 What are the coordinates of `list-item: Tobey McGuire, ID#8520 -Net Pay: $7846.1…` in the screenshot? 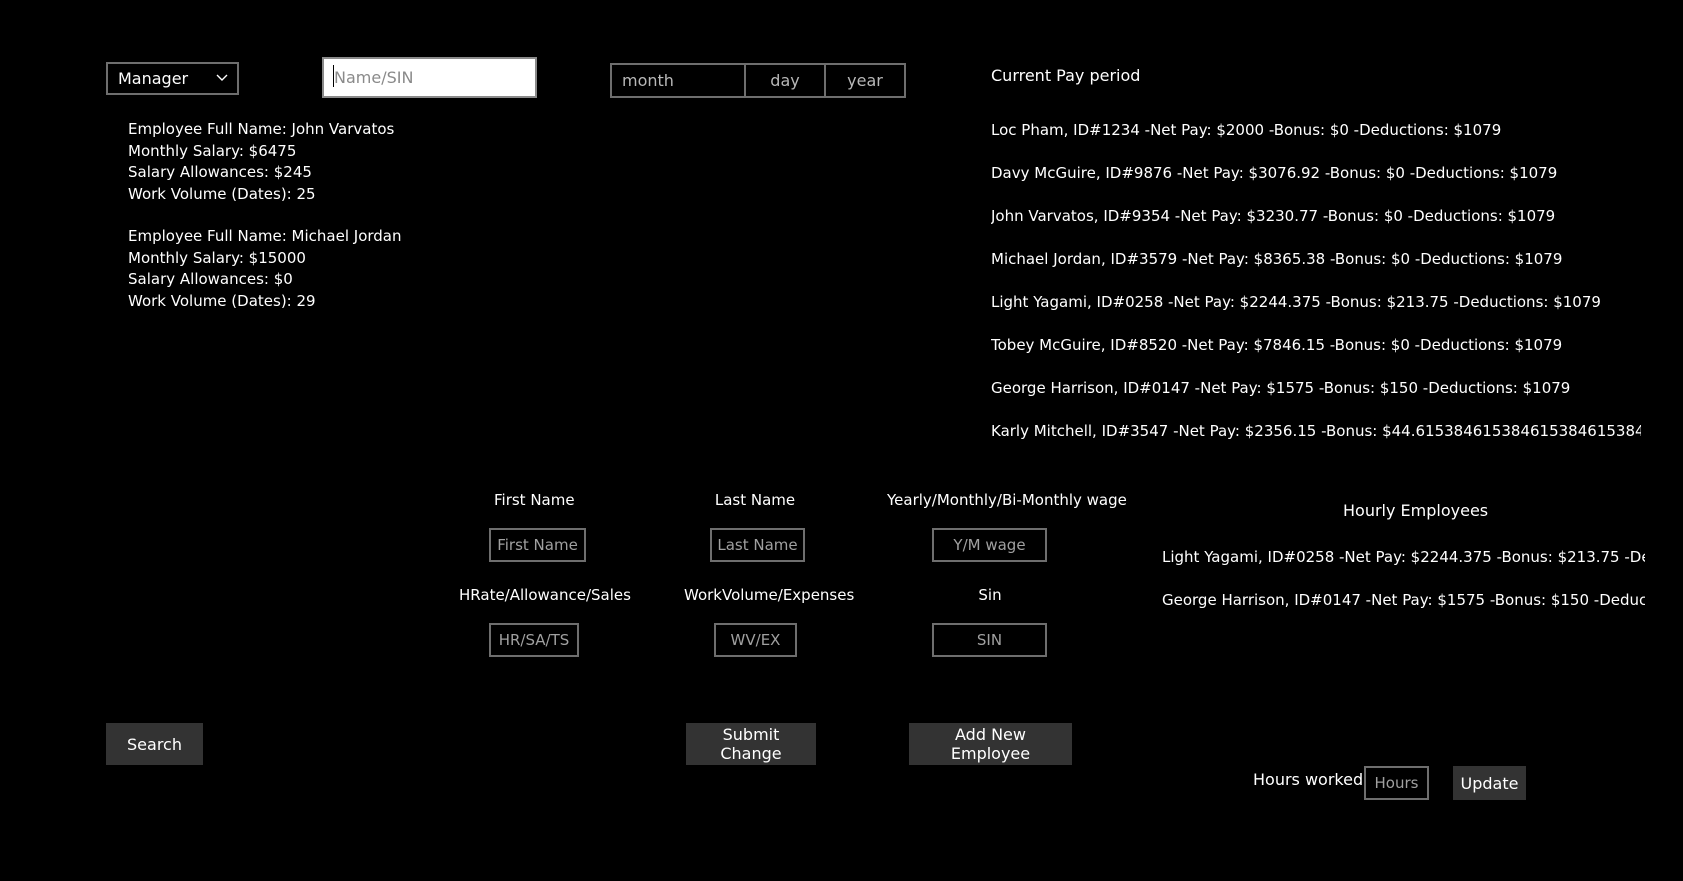 It's located at (1316, 355).